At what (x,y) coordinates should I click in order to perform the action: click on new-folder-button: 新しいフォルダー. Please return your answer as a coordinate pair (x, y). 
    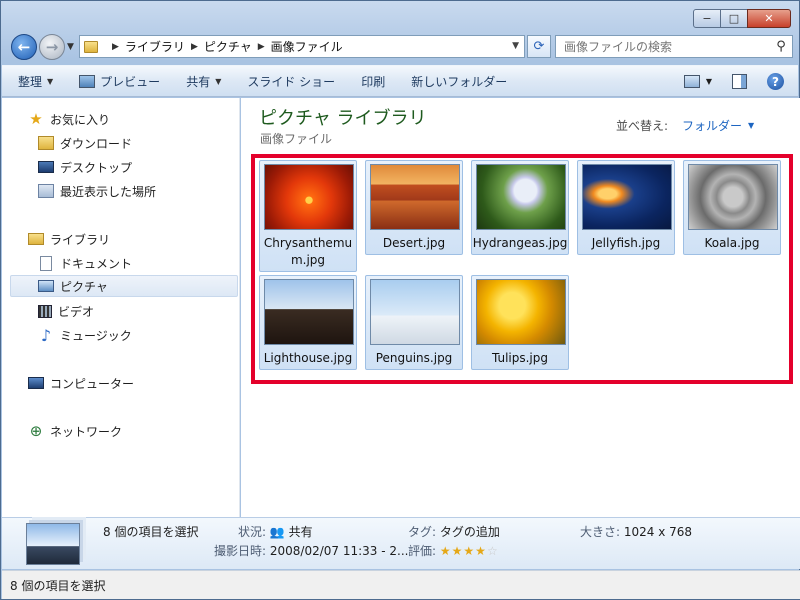
    Looking at the image, I should click on (459, 81).